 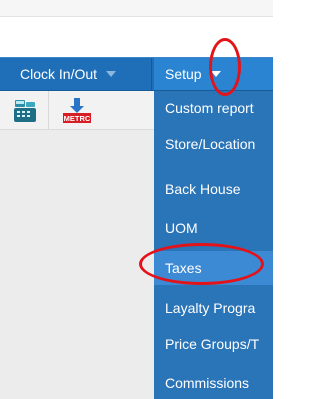 What do you see at coordinates (207, 383) in the screenshot?
I see `menu-item-label: Commissions` at bounding box center [207, 383].